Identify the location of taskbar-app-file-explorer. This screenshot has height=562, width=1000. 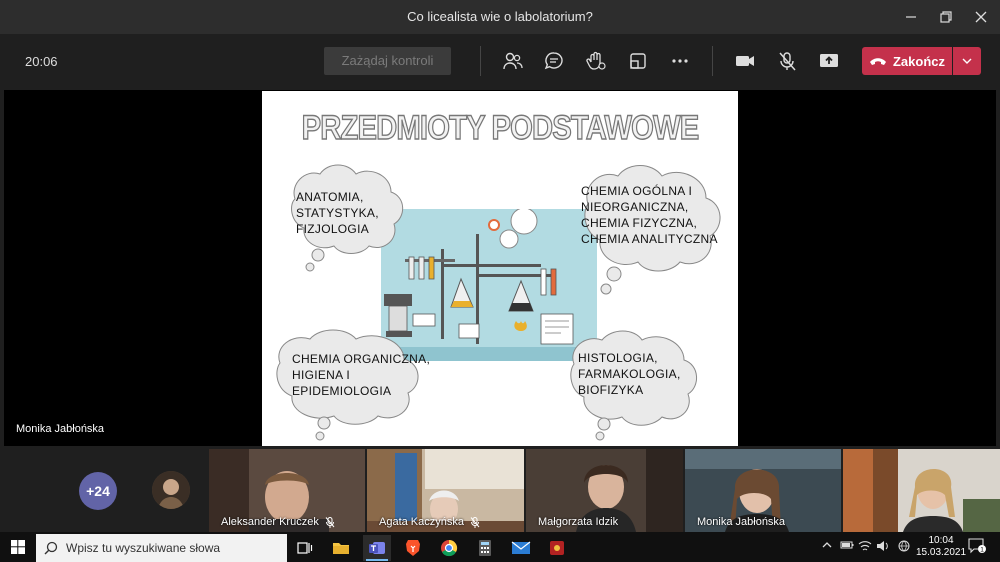
(341, 548).